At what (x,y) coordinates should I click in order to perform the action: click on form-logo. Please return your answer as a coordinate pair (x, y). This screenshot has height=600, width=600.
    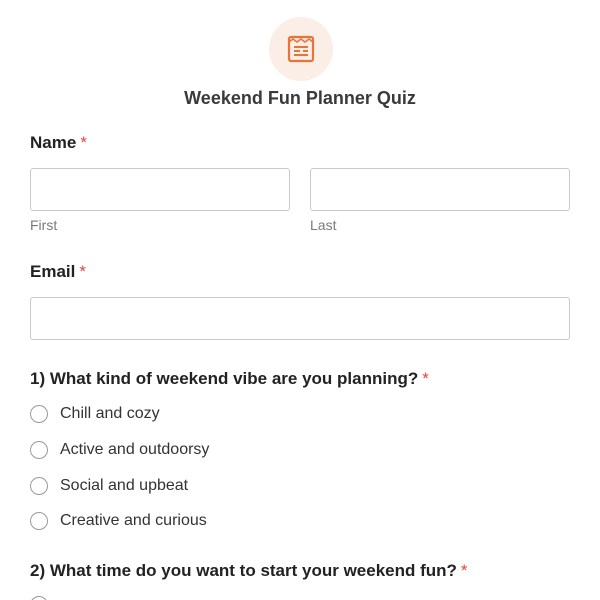
    Looking at the image, I should click on (301, 49).